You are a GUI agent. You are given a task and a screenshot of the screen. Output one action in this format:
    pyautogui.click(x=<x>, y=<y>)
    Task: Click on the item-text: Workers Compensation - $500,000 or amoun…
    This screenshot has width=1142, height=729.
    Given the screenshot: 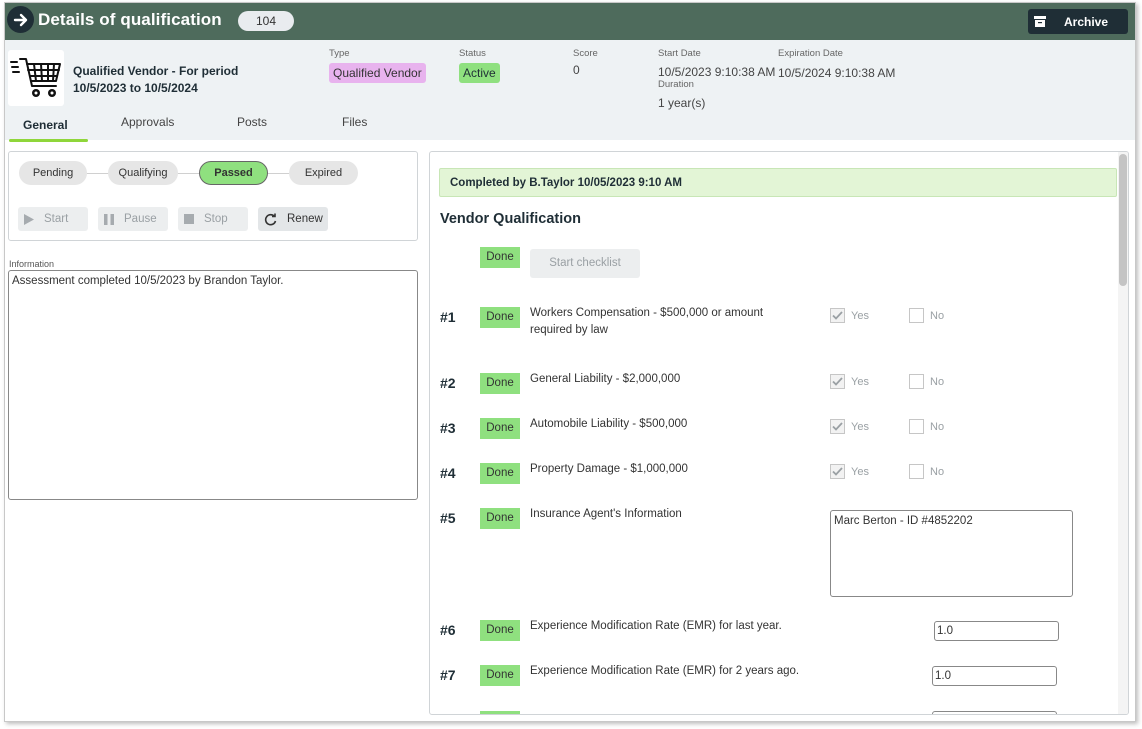 What is the action you would take?
    pyautogui.click(x=647, y=321)
    